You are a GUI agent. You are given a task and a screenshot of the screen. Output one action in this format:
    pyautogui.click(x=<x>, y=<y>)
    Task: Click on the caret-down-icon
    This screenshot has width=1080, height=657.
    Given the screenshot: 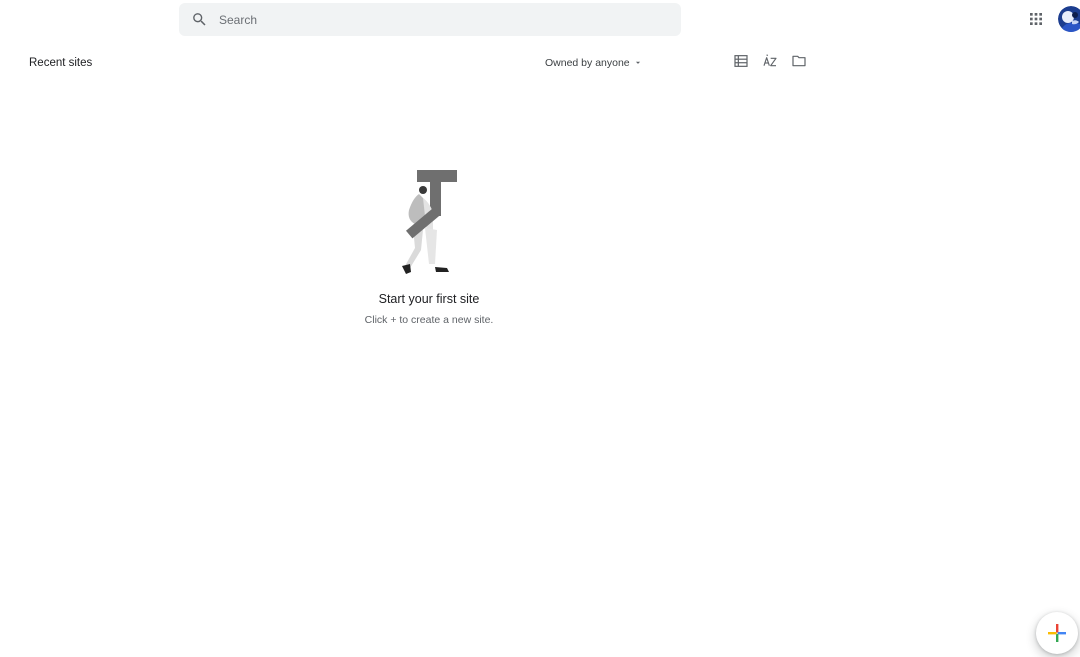 What is the action you would take?
    pyautogui.click(x=637, y=62)
    